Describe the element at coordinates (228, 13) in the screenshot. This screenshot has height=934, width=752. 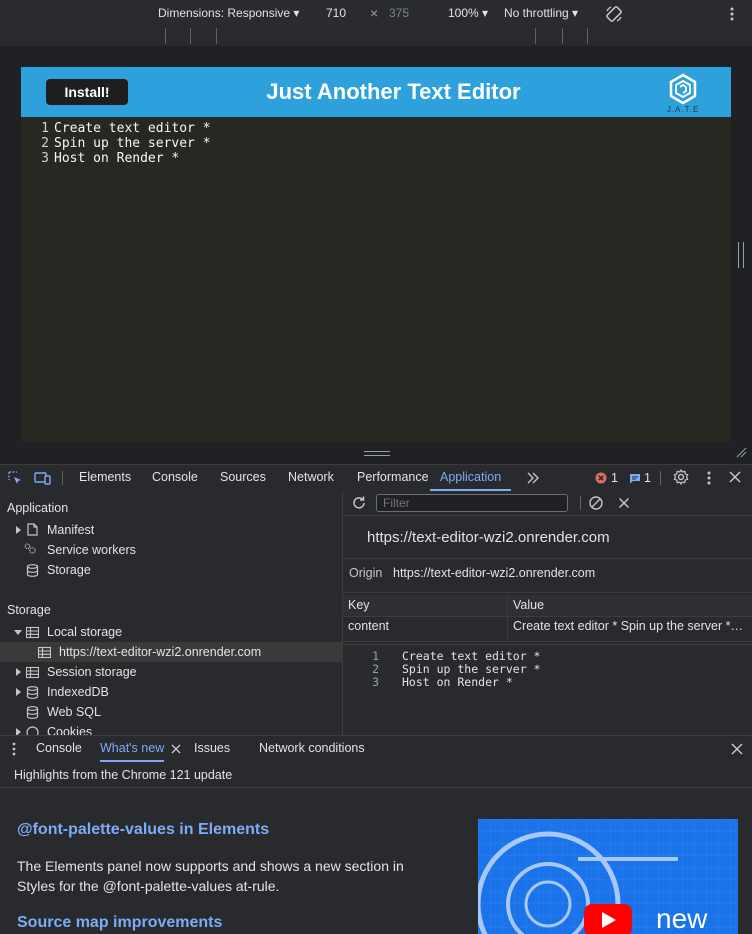
I see `dimensions-dropdown: Dimensions: Responsive ▾` at that location.